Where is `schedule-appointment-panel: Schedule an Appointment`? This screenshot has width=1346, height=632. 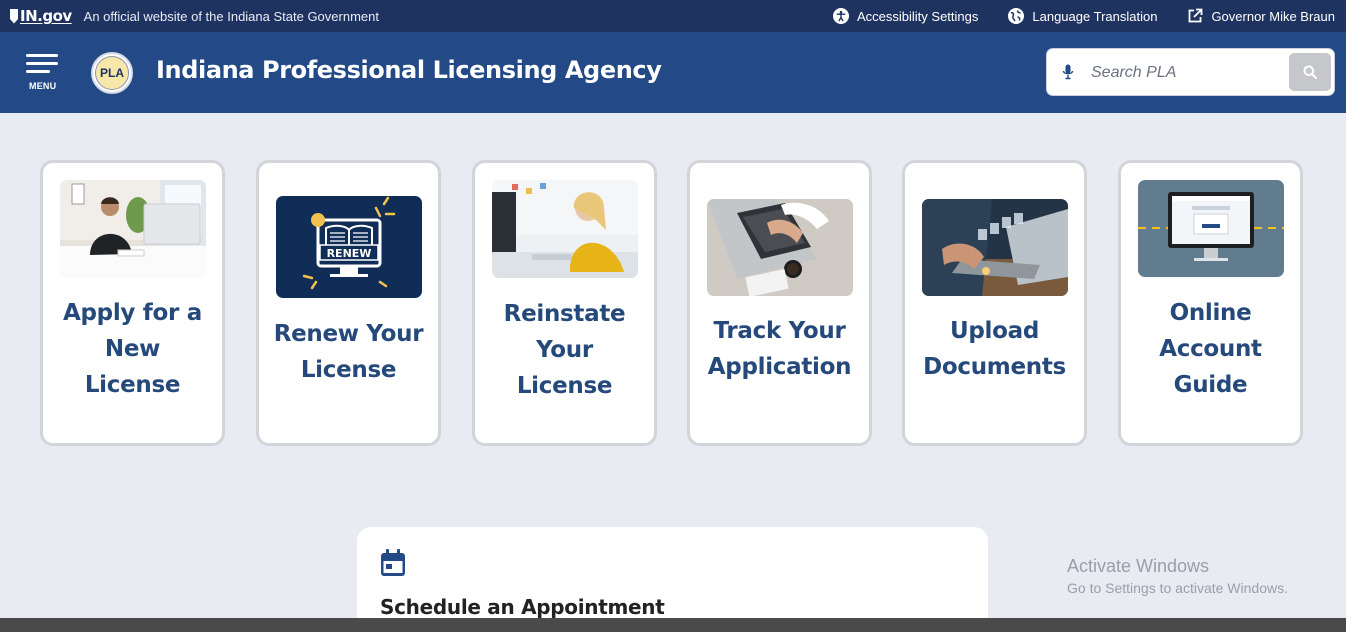 schedule-appointment-panel: Schedule an Appointment is located at coordinates (672, 579).